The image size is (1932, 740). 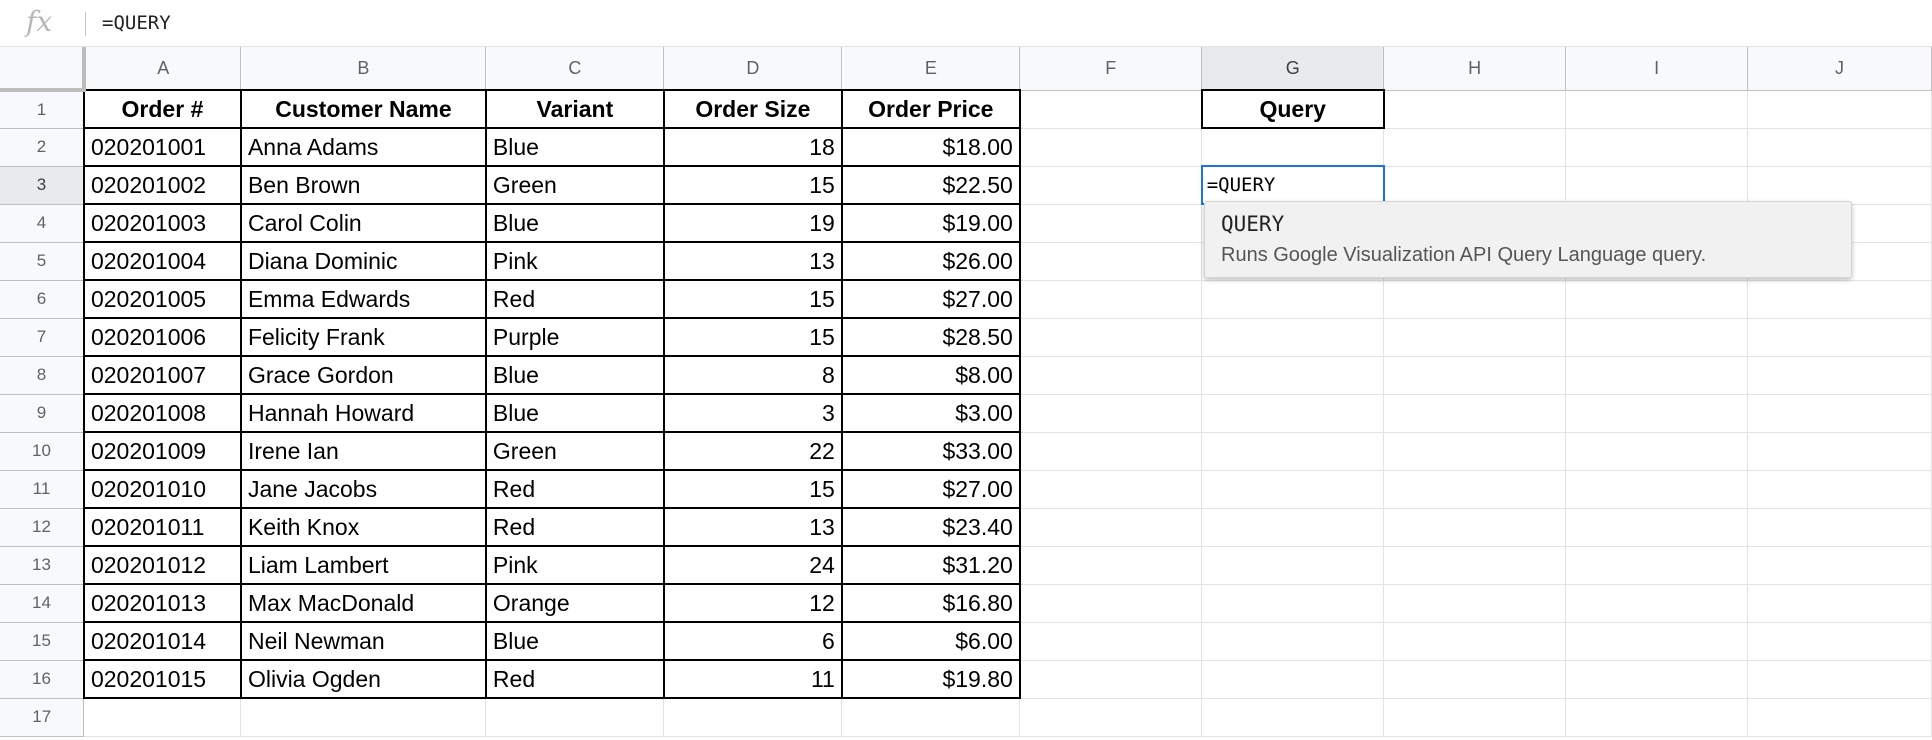 What do you see at coordinates (42, 527) in the screenshot?
I see `row-header: 12` at bounding box center [42, 527].